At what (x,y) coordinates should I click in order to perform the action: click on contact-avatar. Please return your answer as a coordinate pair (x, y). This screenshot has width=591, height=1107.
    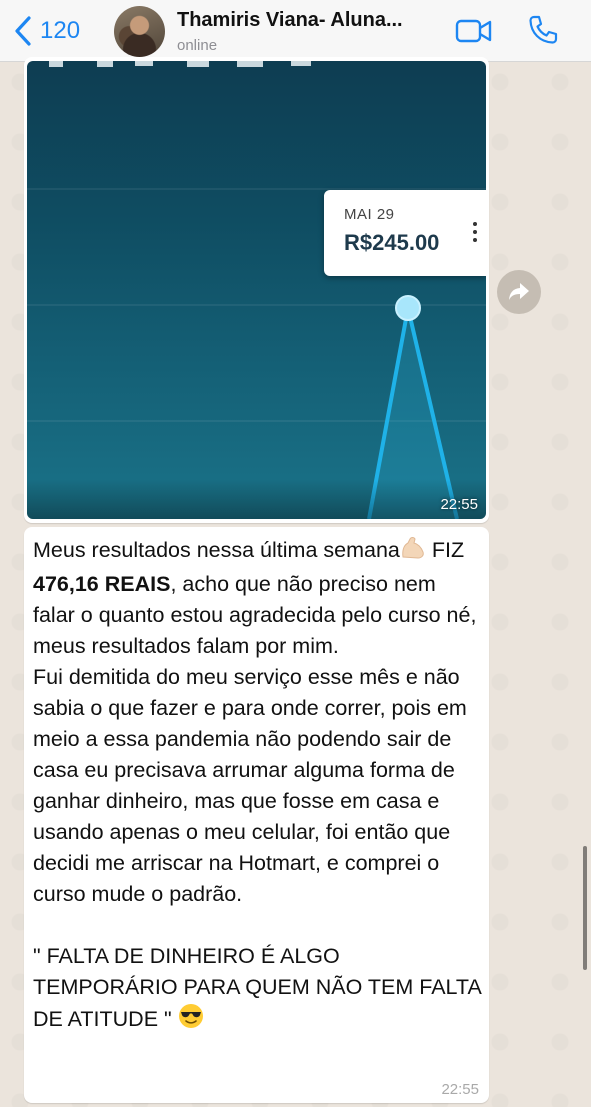
    Looking at the image, I should click on (139, 31).